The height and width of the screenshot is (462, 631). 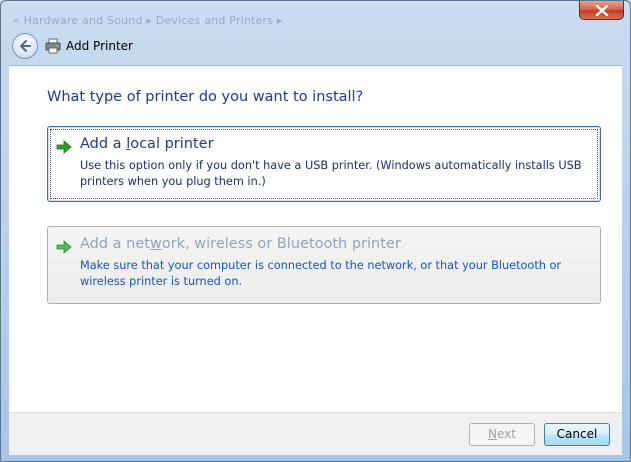 What do you see at coordinates (115, 244) in the screenshot?
I see `option-title-text: Add a net` at bounding box center [115, 244].